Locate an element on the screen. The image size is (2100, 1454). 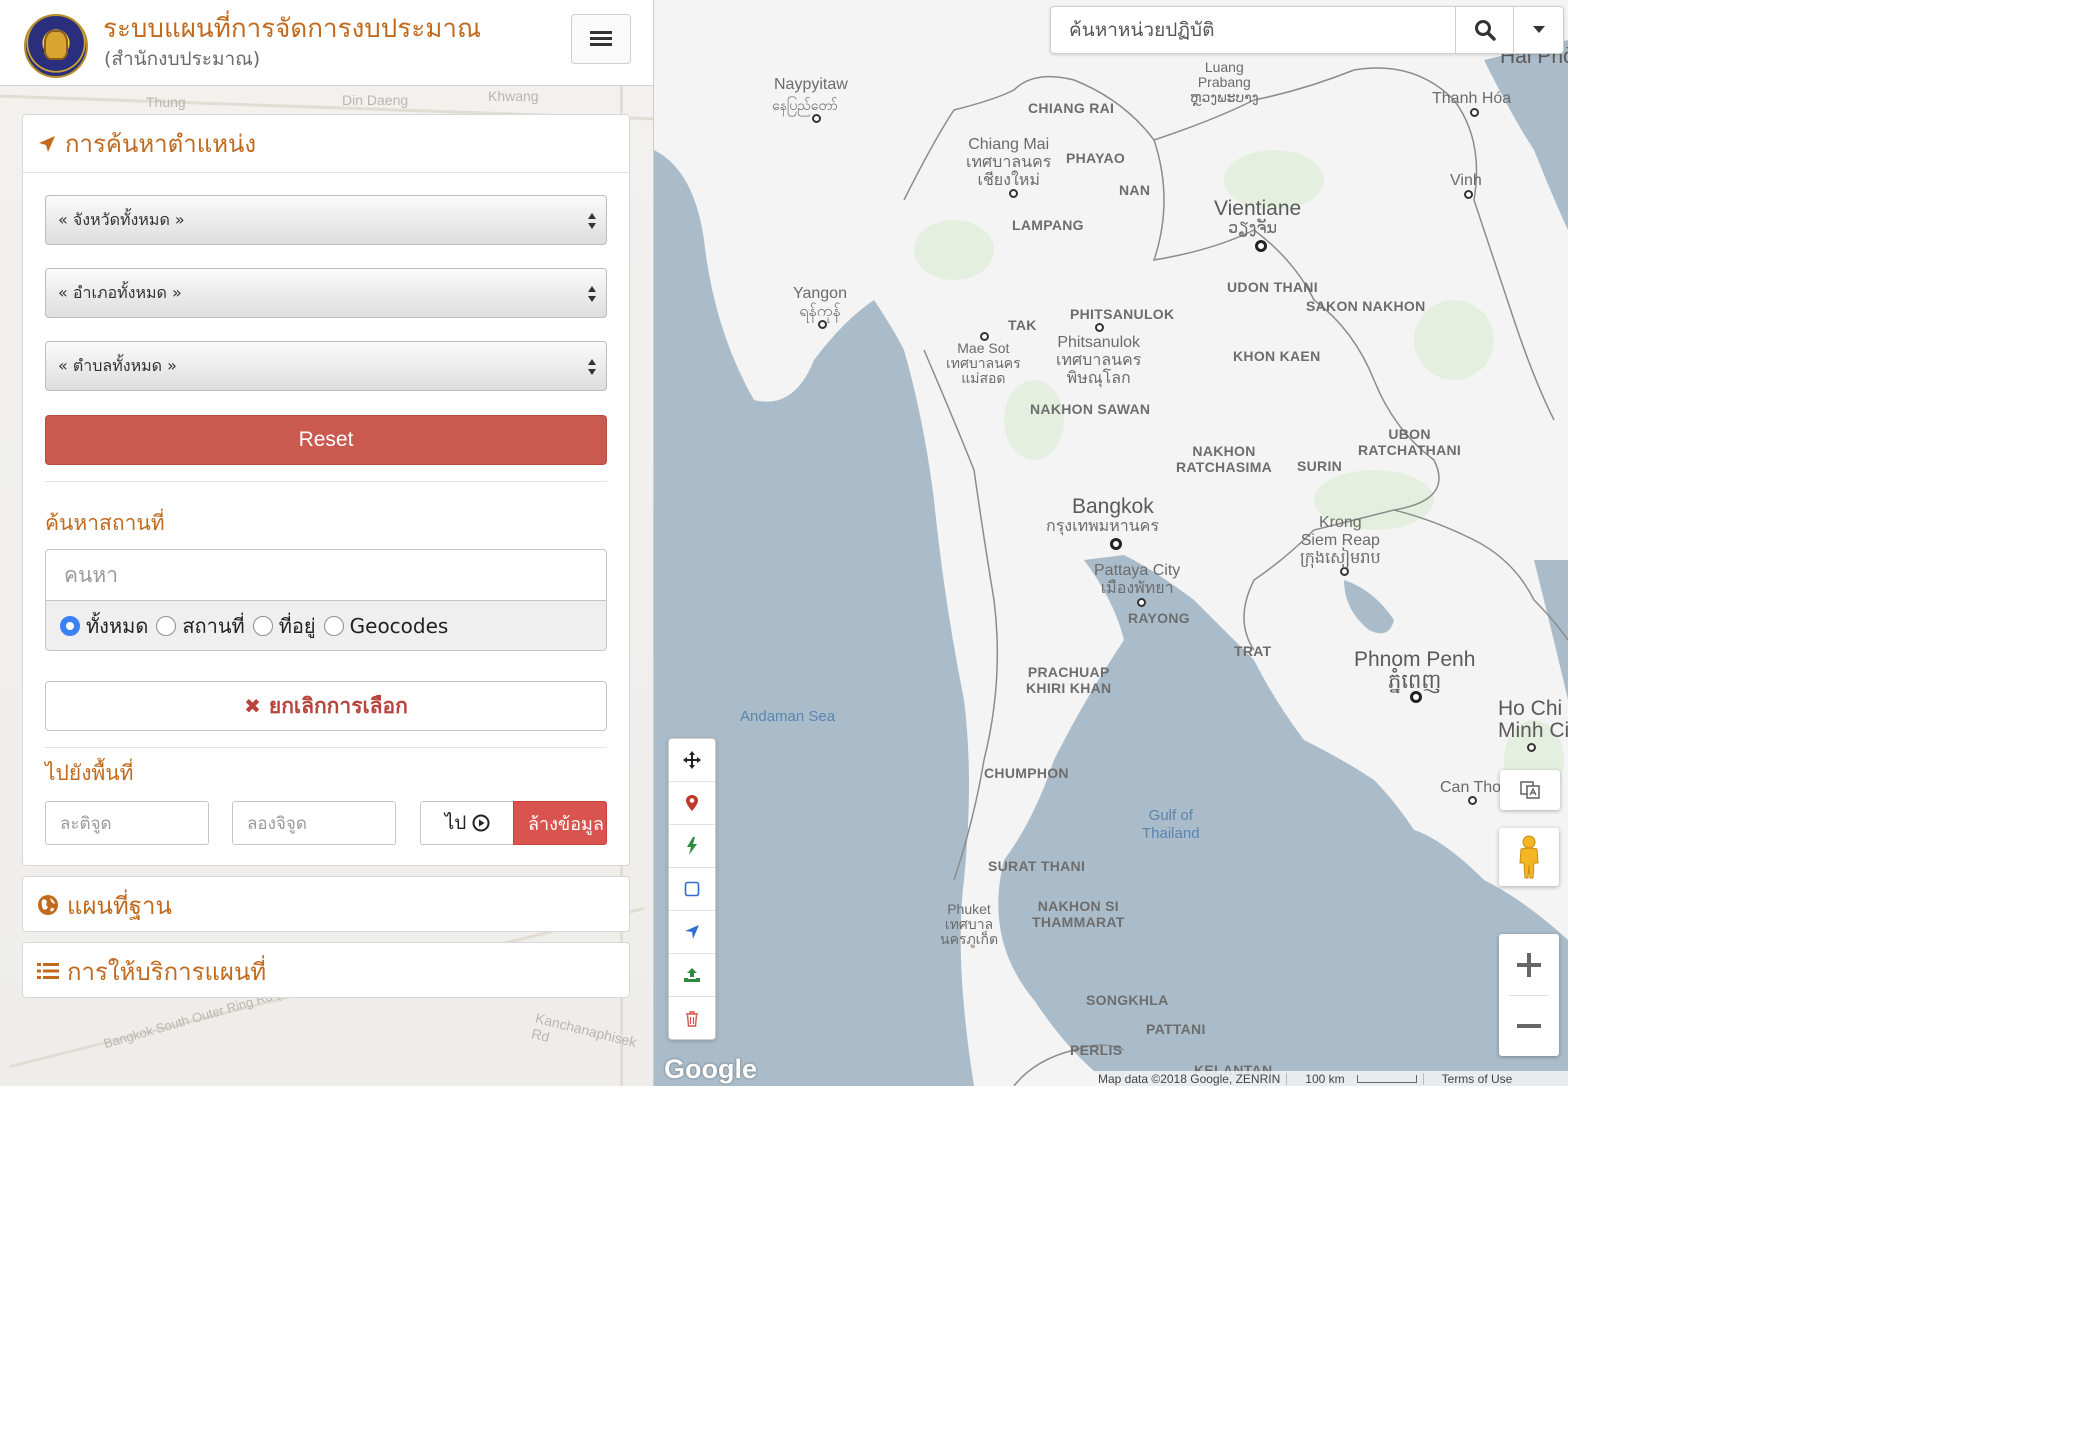
map-label-mae-sot: Mae Sot เทศบาลนคร แม่สอด is located at coordinates (983, 363).